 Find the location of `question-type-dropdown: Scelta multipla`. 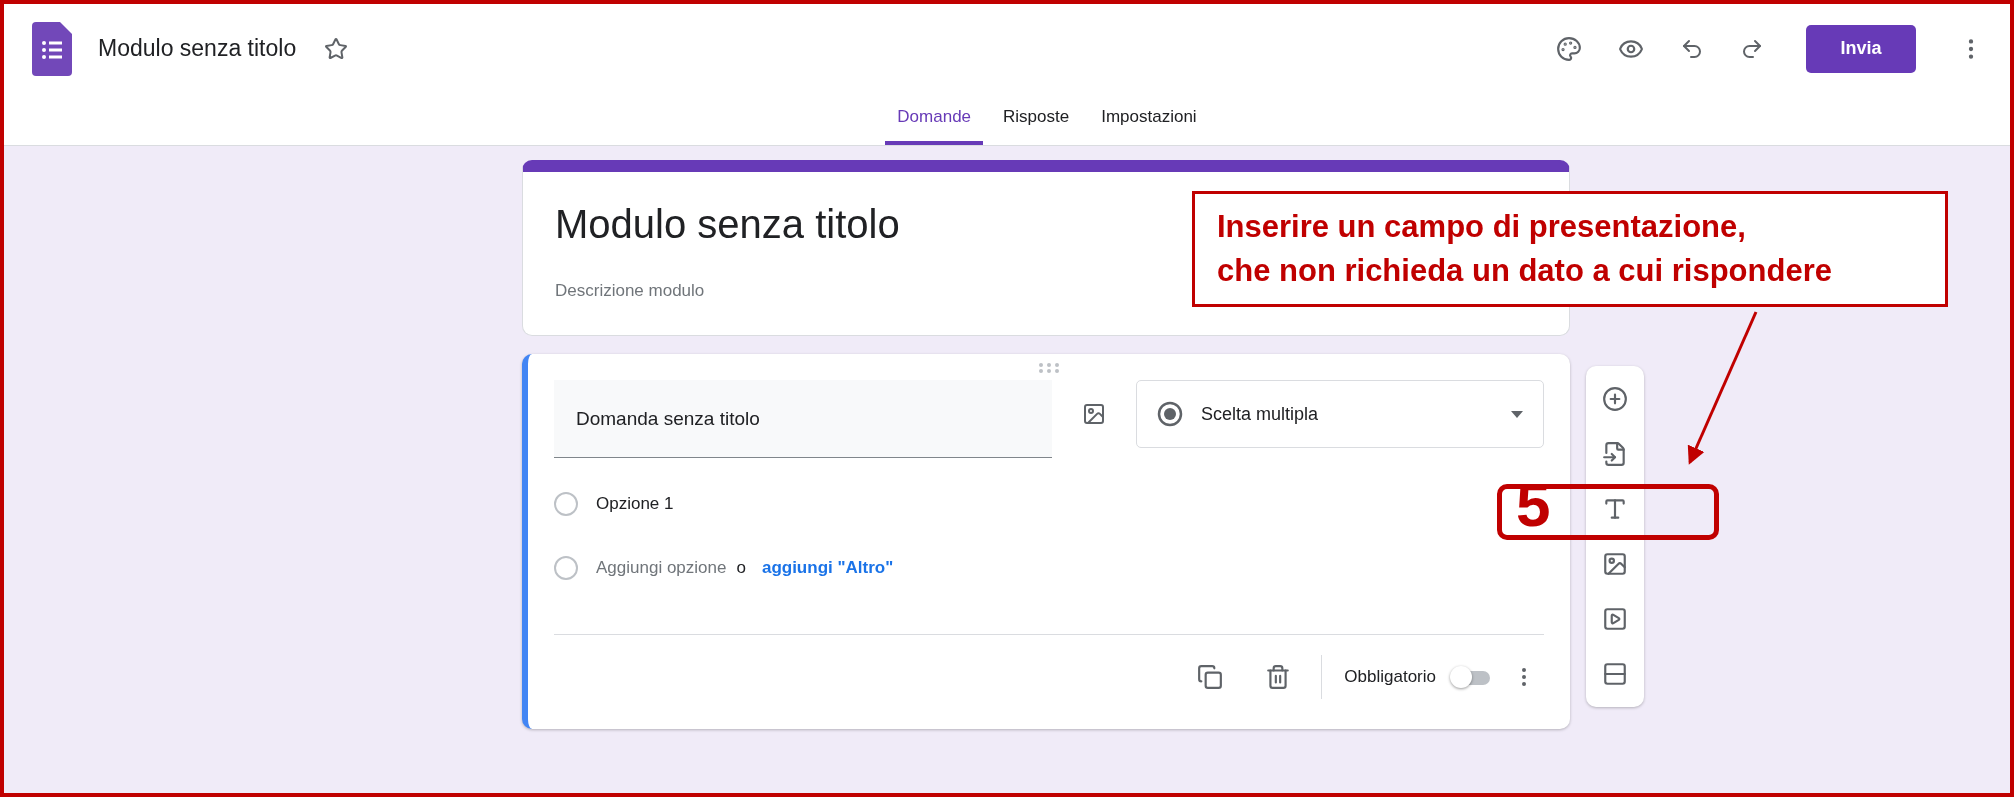

question-type-dropdown: Scelta multipla is located at coordinates (1340, 414).